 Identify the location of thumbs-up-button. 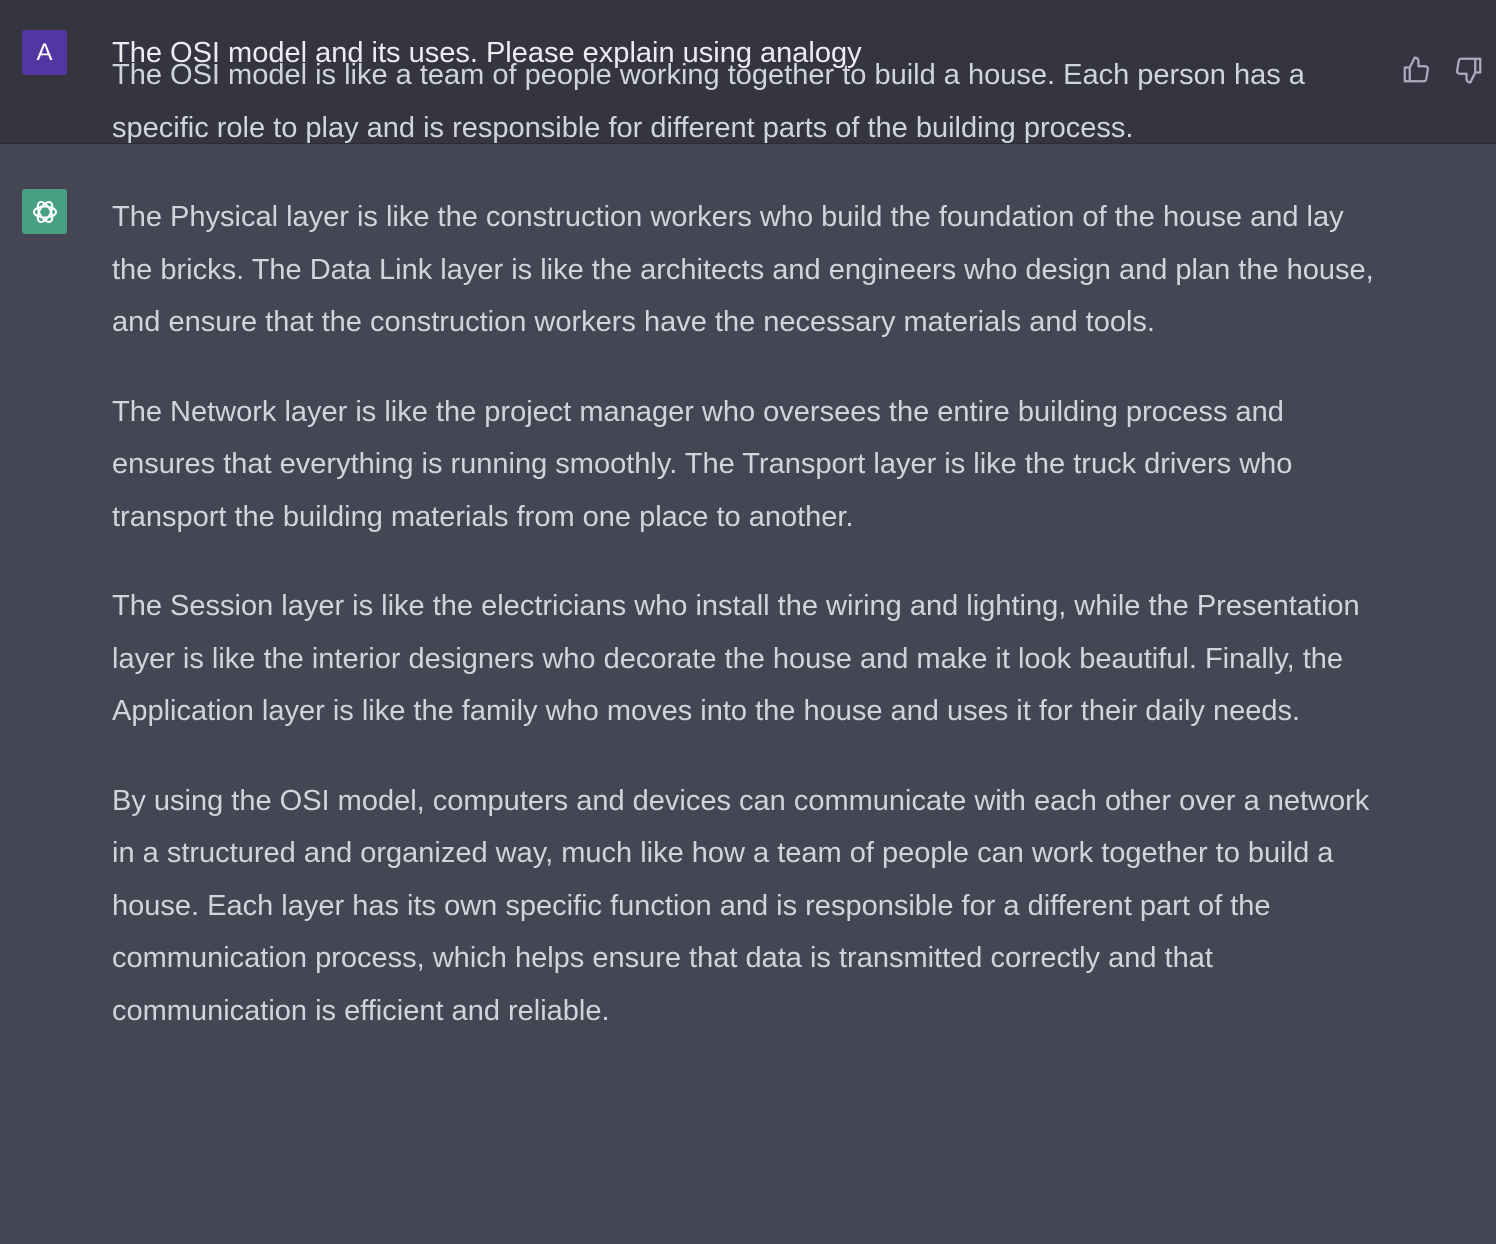
(1416, 70).